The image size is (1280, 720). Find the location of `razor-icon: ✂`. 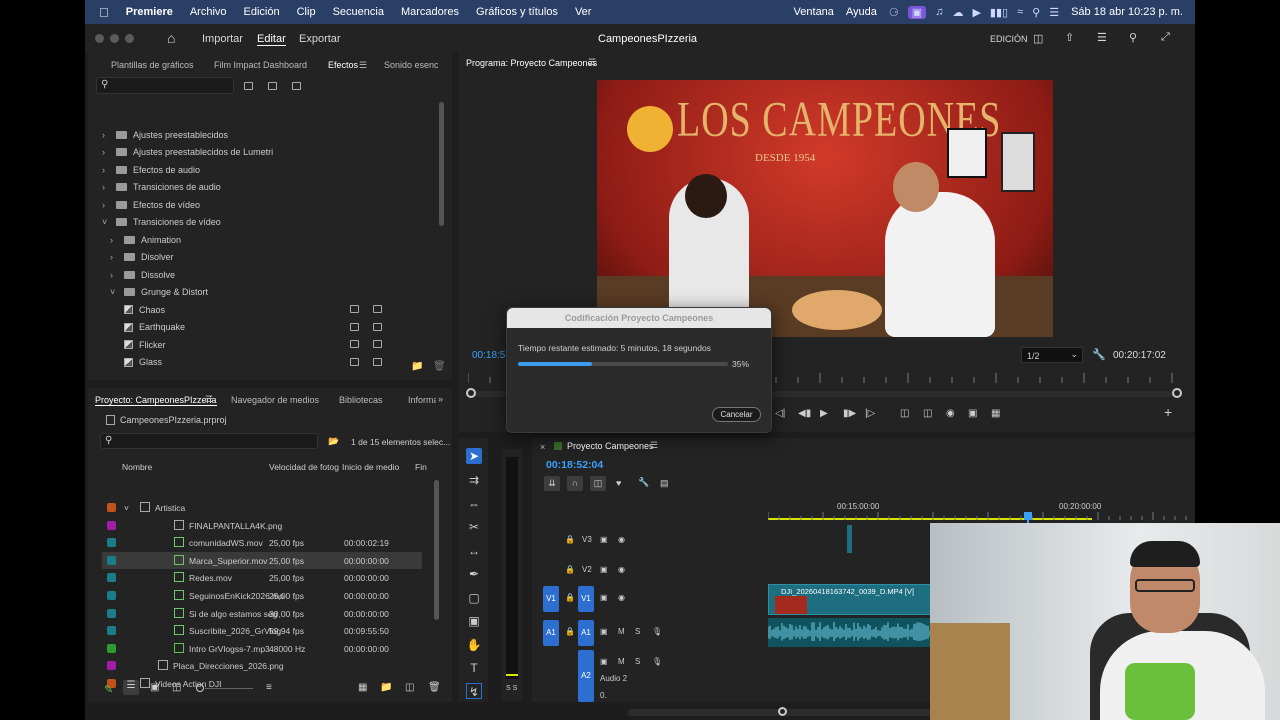

razor-icon: ✂ is located at coordinates (474, 527).